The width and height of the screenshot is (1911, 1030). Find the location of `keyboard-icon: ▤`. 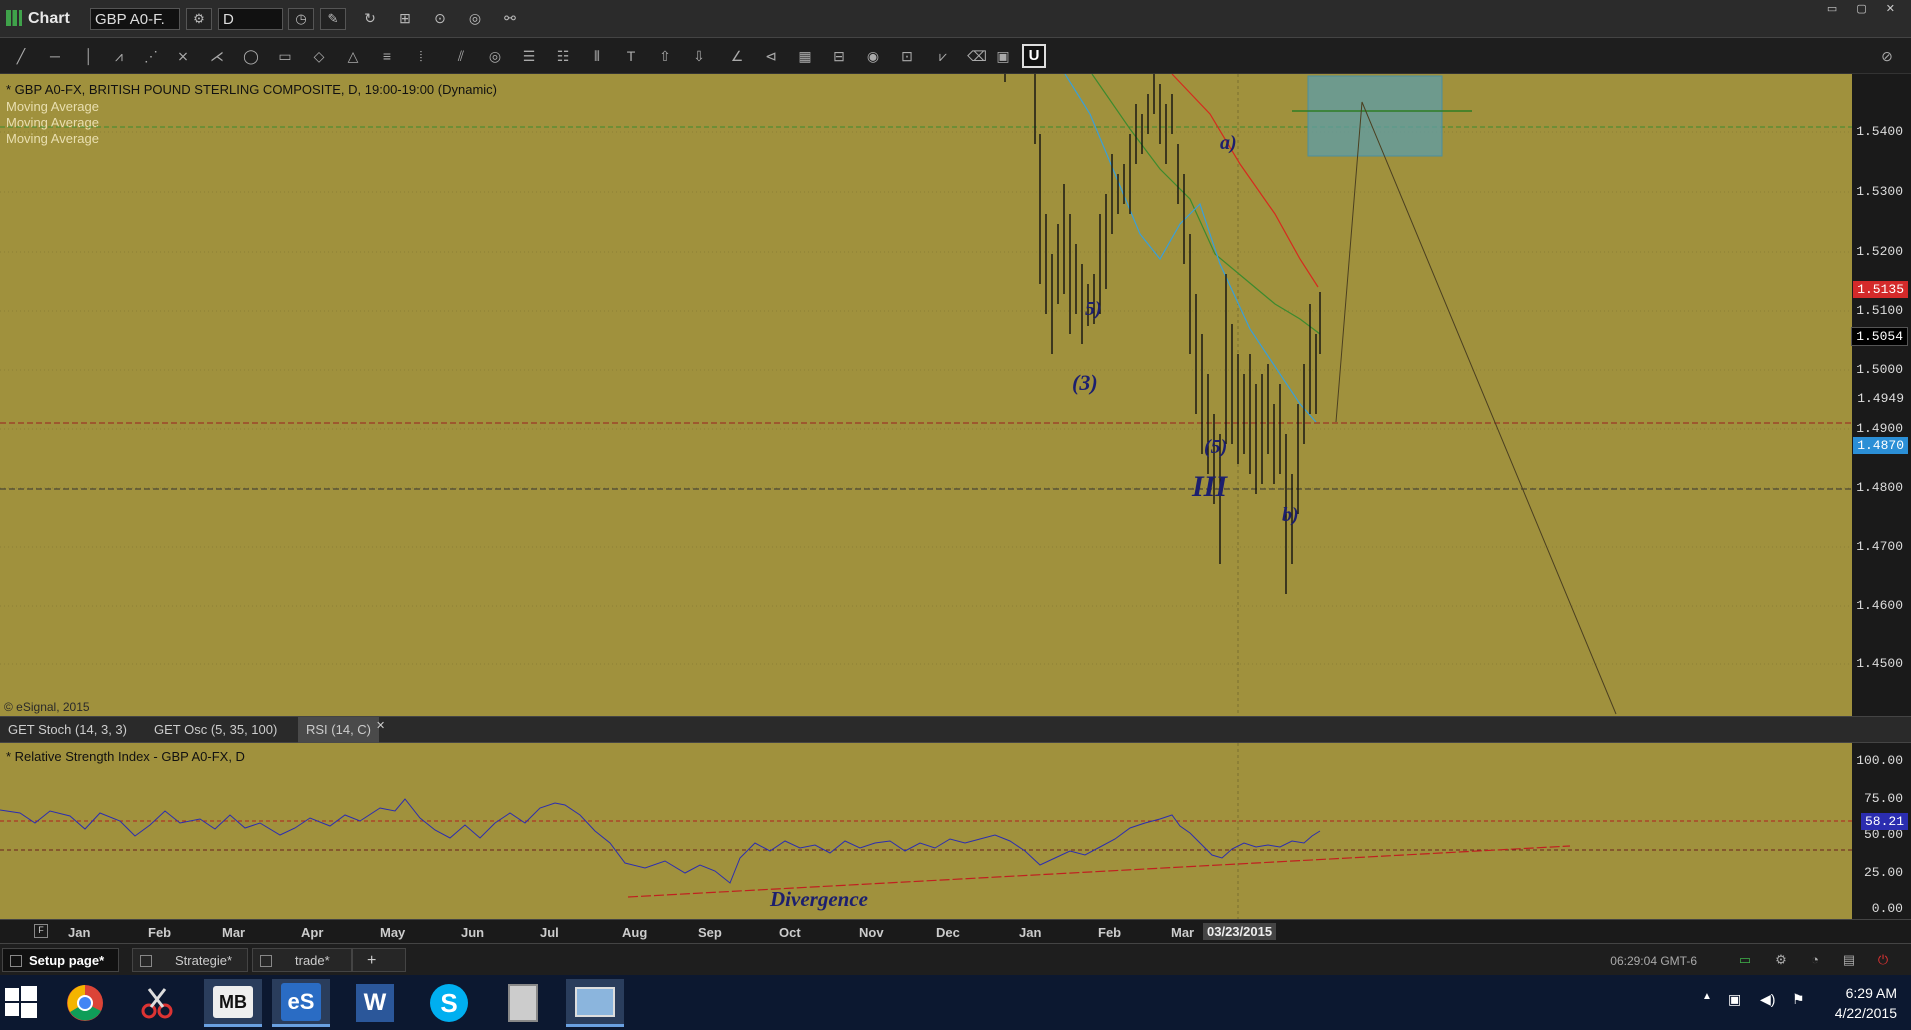

keyboard-icon: ▤ is located at coordinates (1849, 960).